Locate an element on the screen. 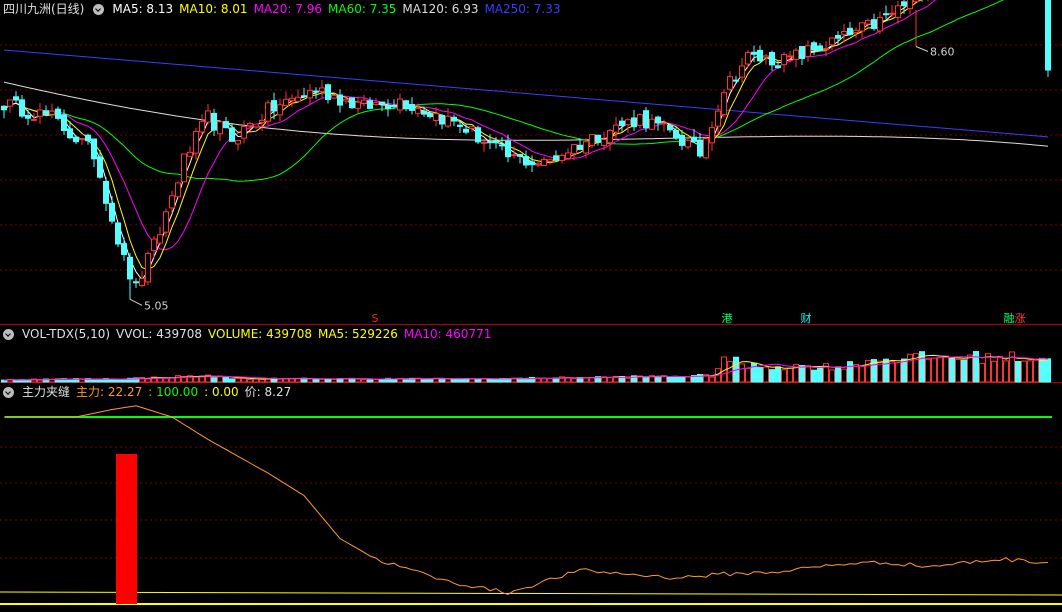 This screenshot has width=1062, height=612. event-marker: 港 is located at coordinates (727, 318).